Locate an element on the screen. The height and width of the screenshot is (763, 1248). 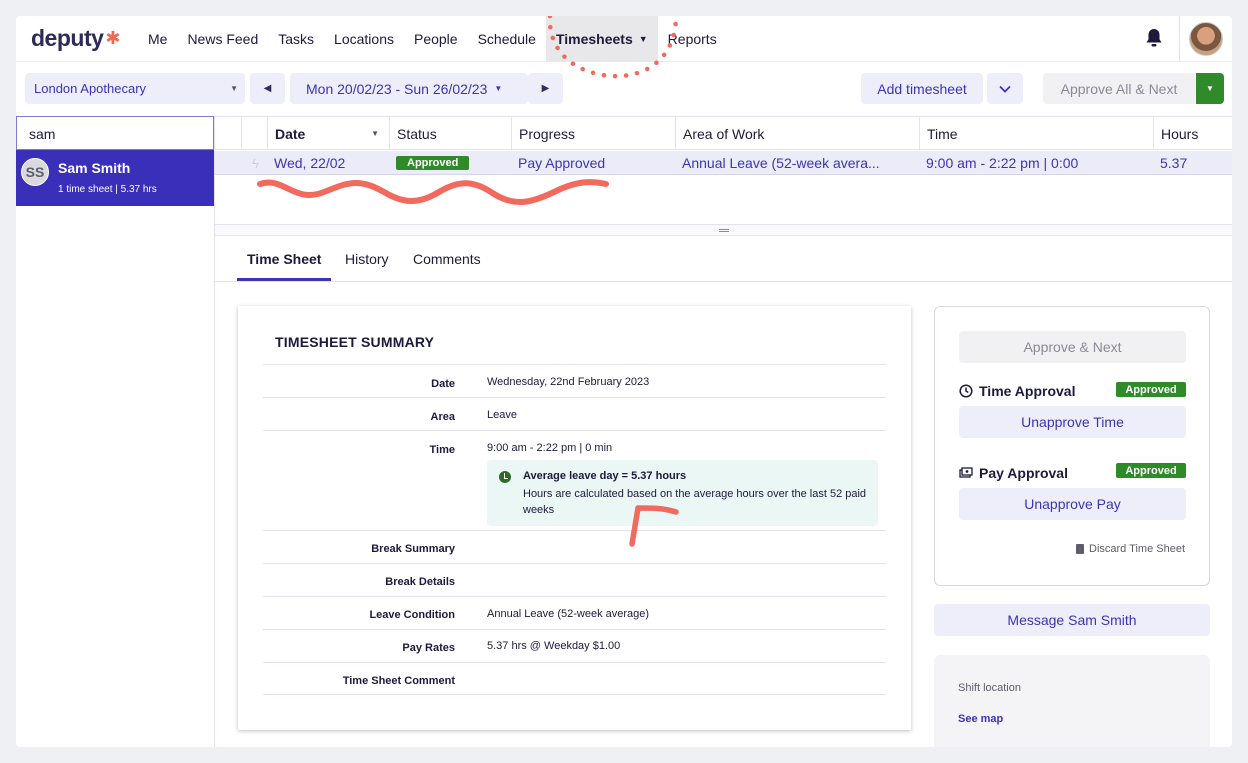
summary-value: Wednesday, 22nd February 2023 is located at coordinates (568, 382).